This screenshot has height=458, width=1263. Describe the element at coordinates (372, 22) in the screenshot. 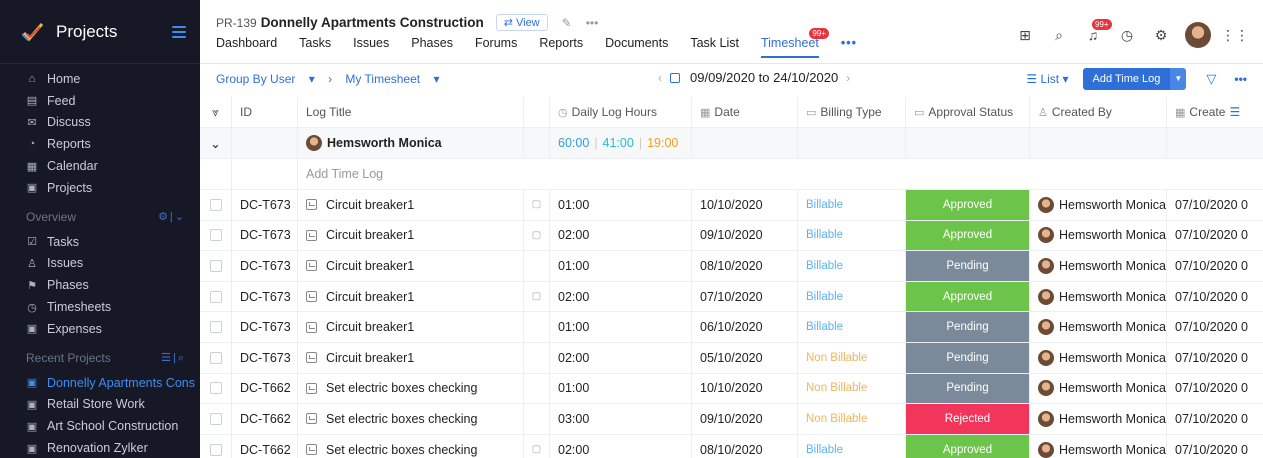

I see `project-name: Donnelly Apartments Construction` at that location.